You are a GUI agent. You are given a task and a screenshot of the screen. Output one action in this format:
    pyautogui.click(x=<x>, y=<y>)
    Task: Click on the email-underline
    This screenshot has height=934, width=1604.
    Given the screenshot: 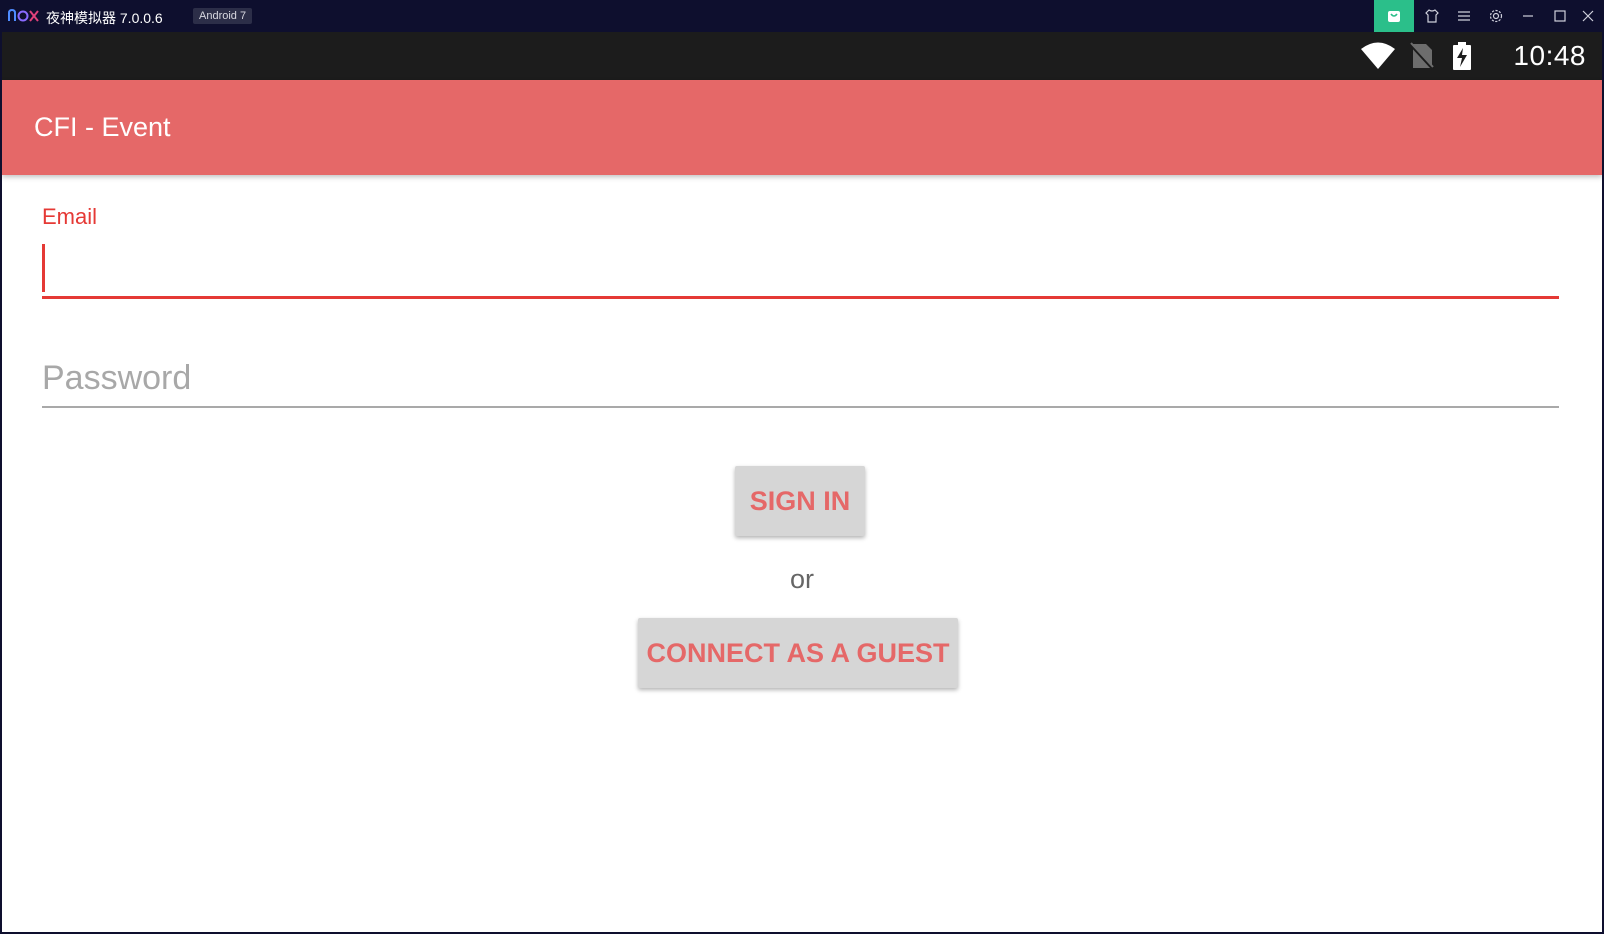 What is the action you would take?
    pyautogui.click(x=800, y=297)
    